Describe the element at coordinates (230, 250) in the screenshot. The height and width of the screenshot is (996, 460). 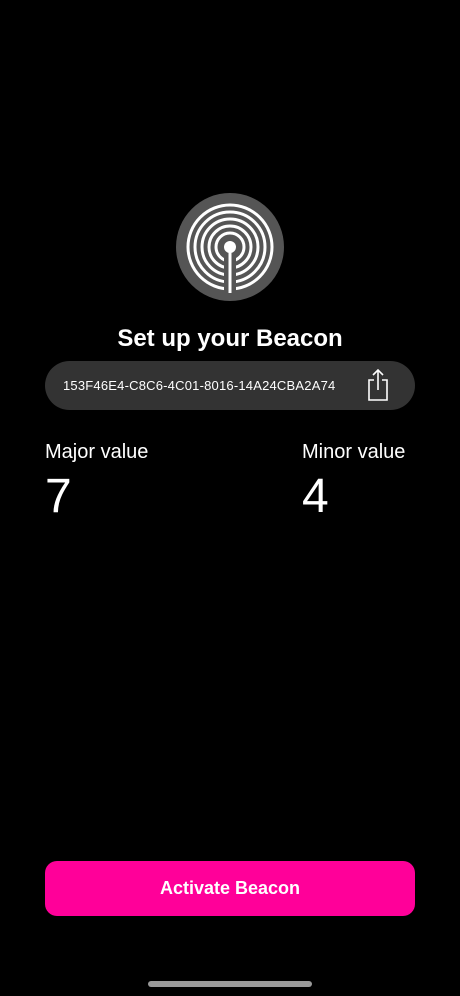
I see `beacon-rings-graphic` at that location.